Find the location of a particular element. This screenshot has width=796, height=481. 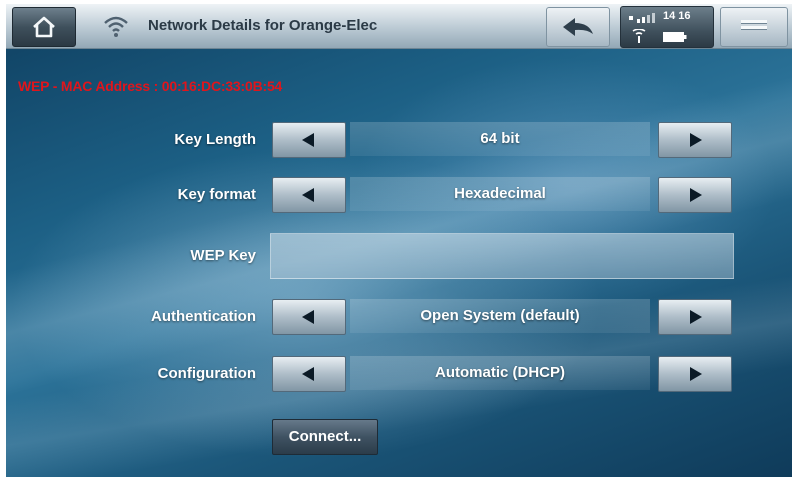

key-format-next-button is located at coordinates (695, 195).